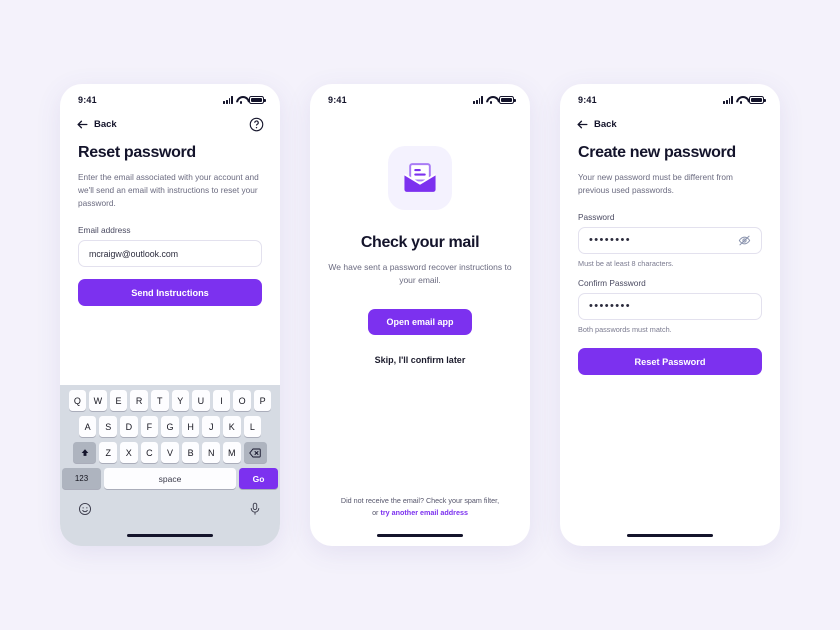 This screenshot has height=630, width=840. Describe the element at coordinates (420, 322) in the screenshot. I see `open-email-app-button: Open email app` at that location.